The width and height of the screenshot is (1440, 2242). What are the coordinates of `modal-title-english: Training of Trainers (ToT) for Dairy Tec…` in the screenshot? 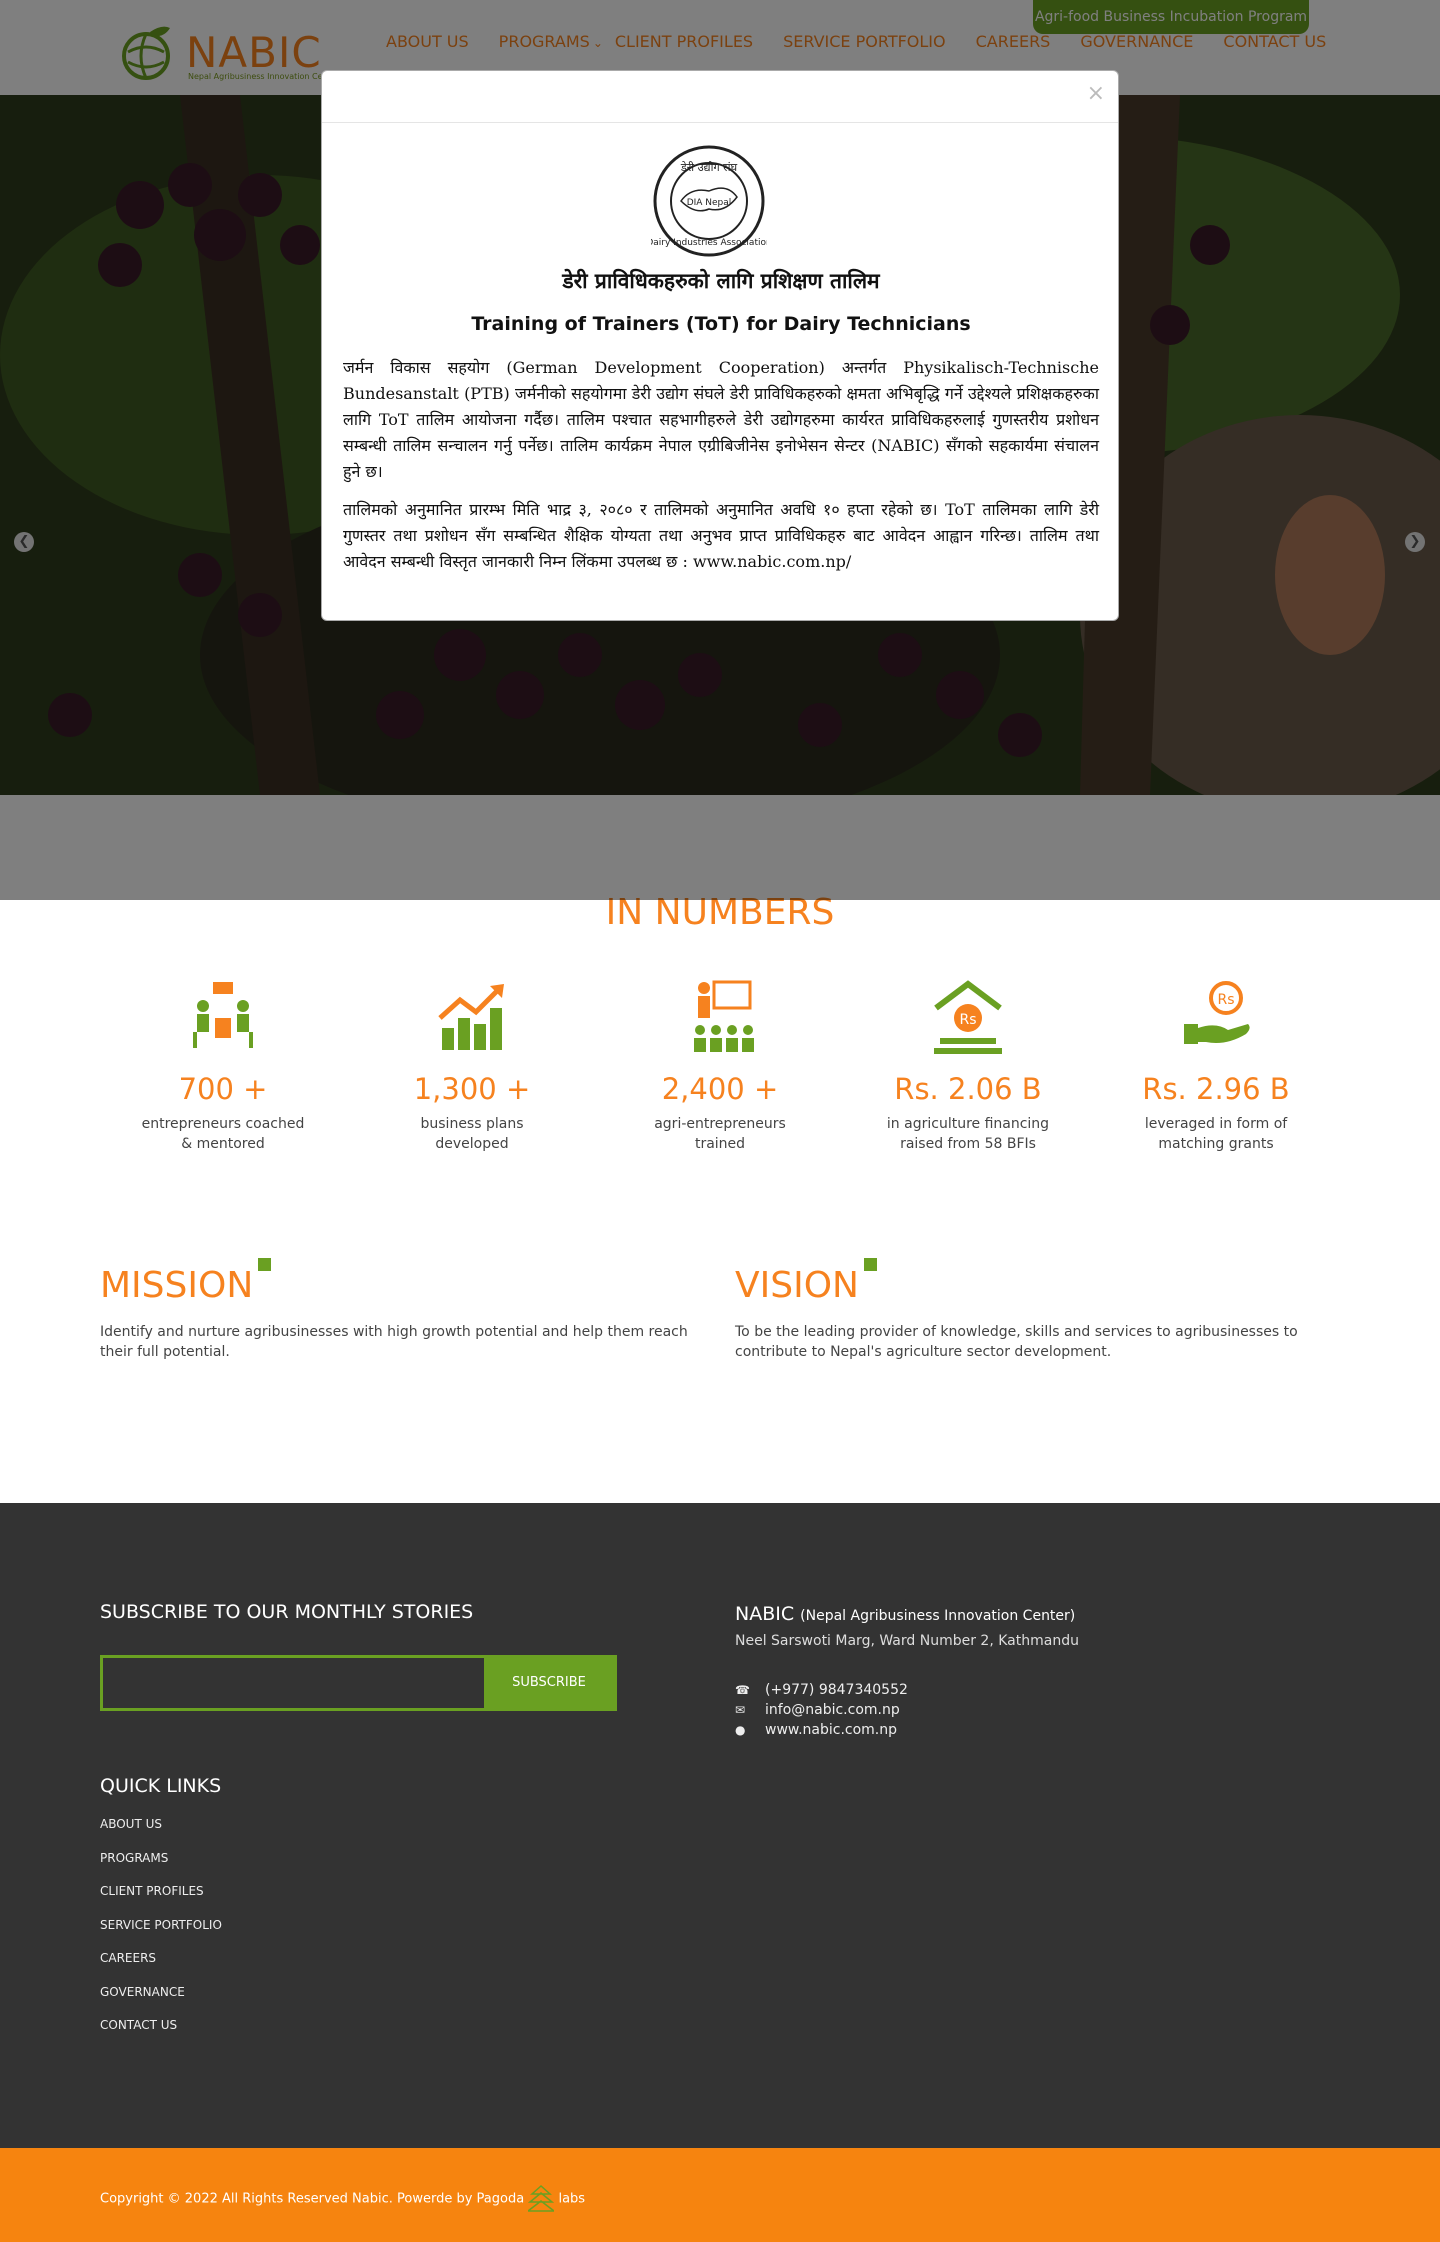 It's located at (721, 324).